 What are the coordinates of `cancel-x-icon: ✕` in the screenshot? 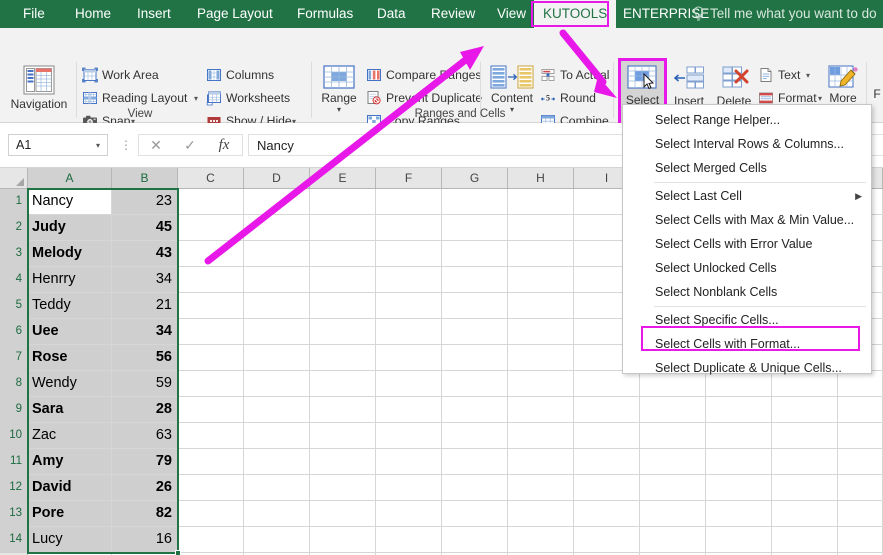 It's located at (156, 145).